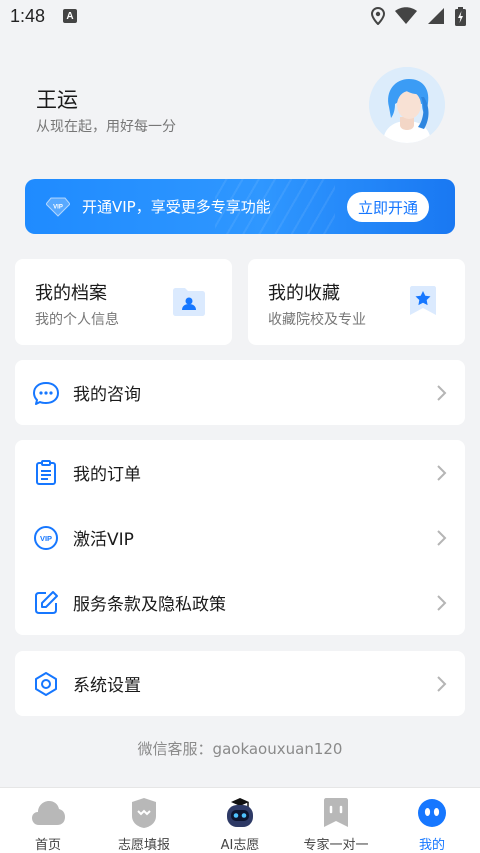 The image size is (480, 853). What do you see at coordinates (107, 395) in the screenshot?
I see `consult-label: 我的咨询` at bounding box center [107, 395].